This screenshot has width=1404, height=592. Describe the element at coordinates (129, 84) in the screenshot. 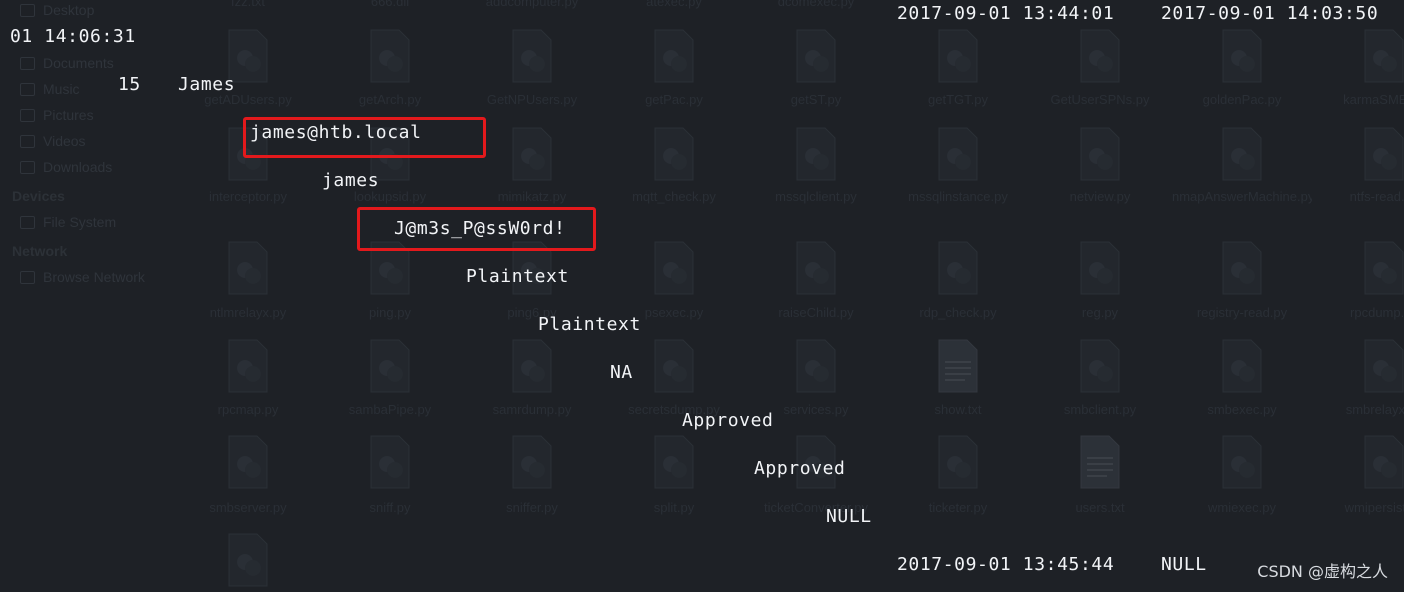

I see `user-id: 15` at that location.